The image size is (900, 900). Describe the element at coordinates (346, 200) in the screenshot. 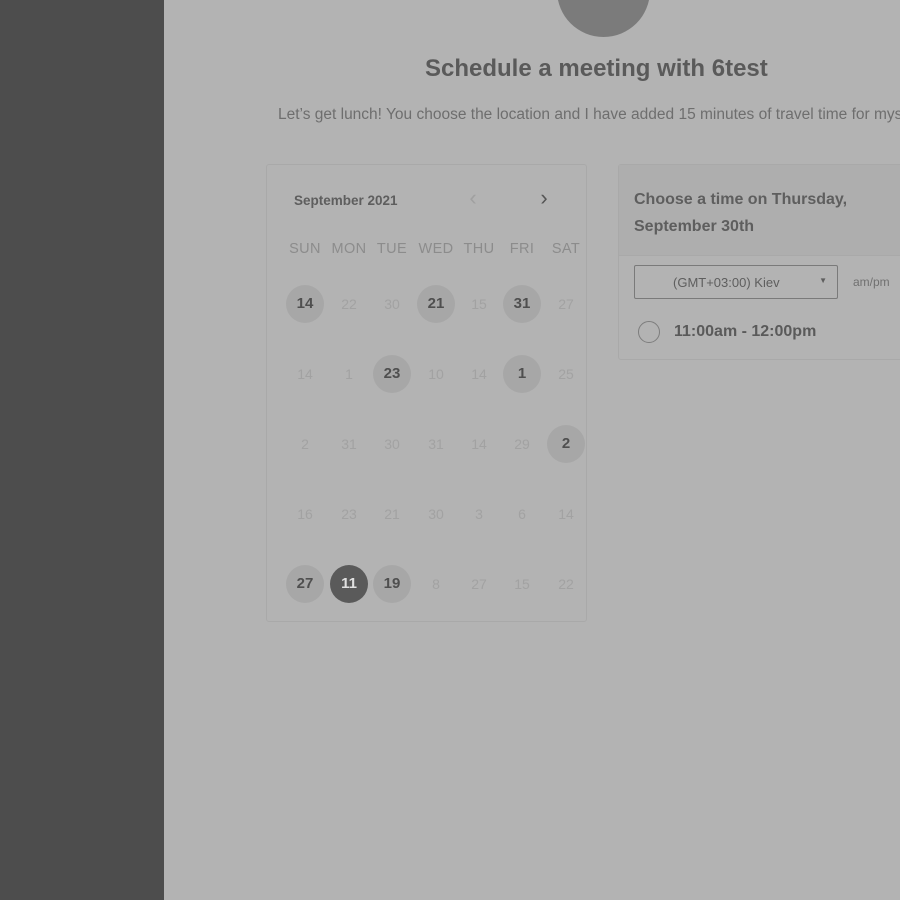

I see `month-label: September 2021` at that location.